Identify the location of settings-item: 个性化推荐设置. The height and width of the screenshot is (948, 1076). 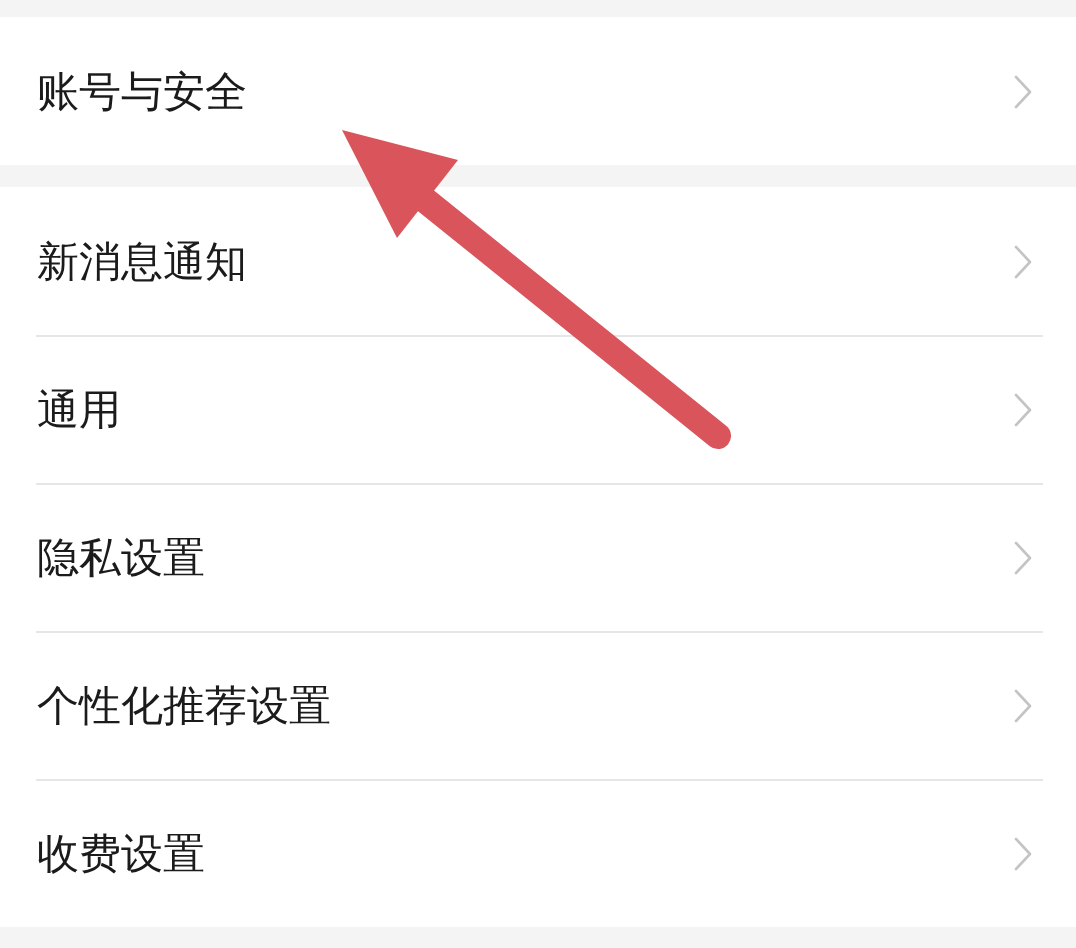
(539, 705).